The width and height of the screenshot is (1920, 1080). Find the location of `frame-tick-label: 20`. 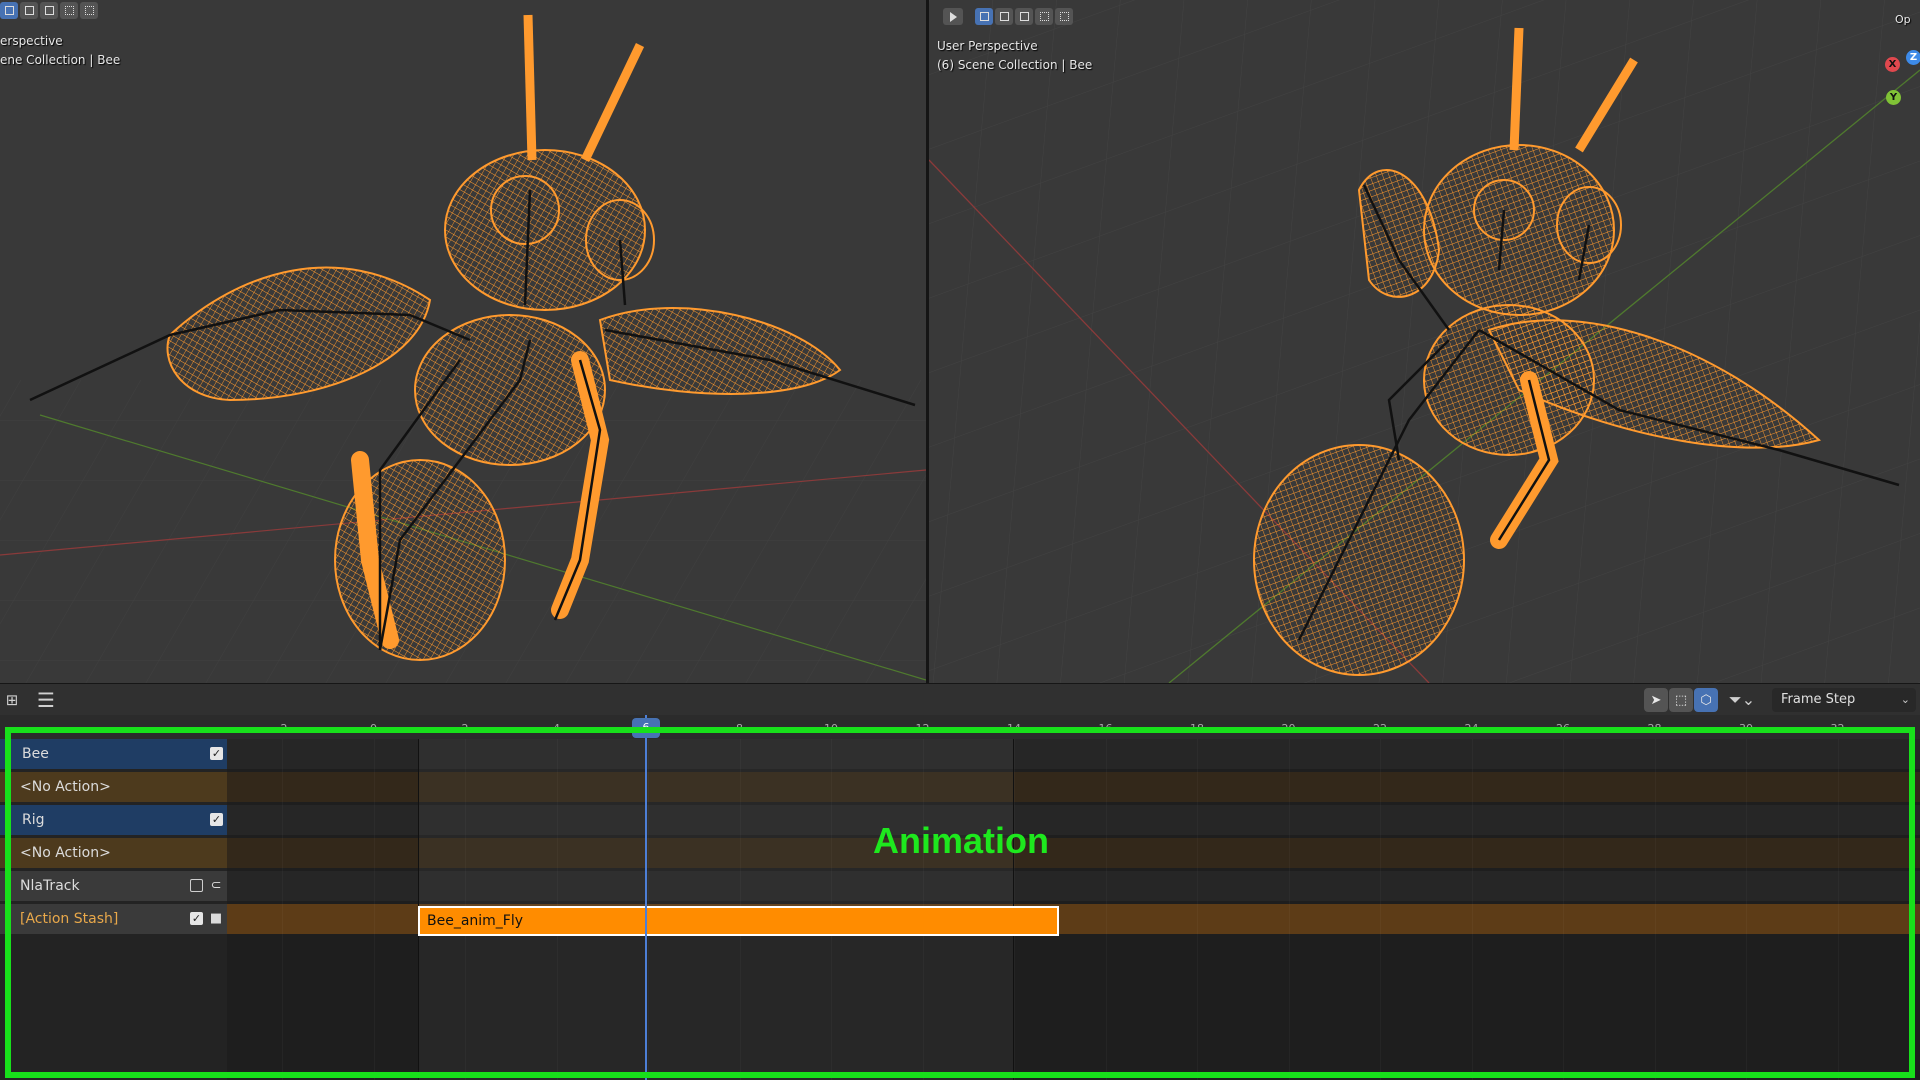

frame-tick-label: 20 is located at coordinates (1288, 728).